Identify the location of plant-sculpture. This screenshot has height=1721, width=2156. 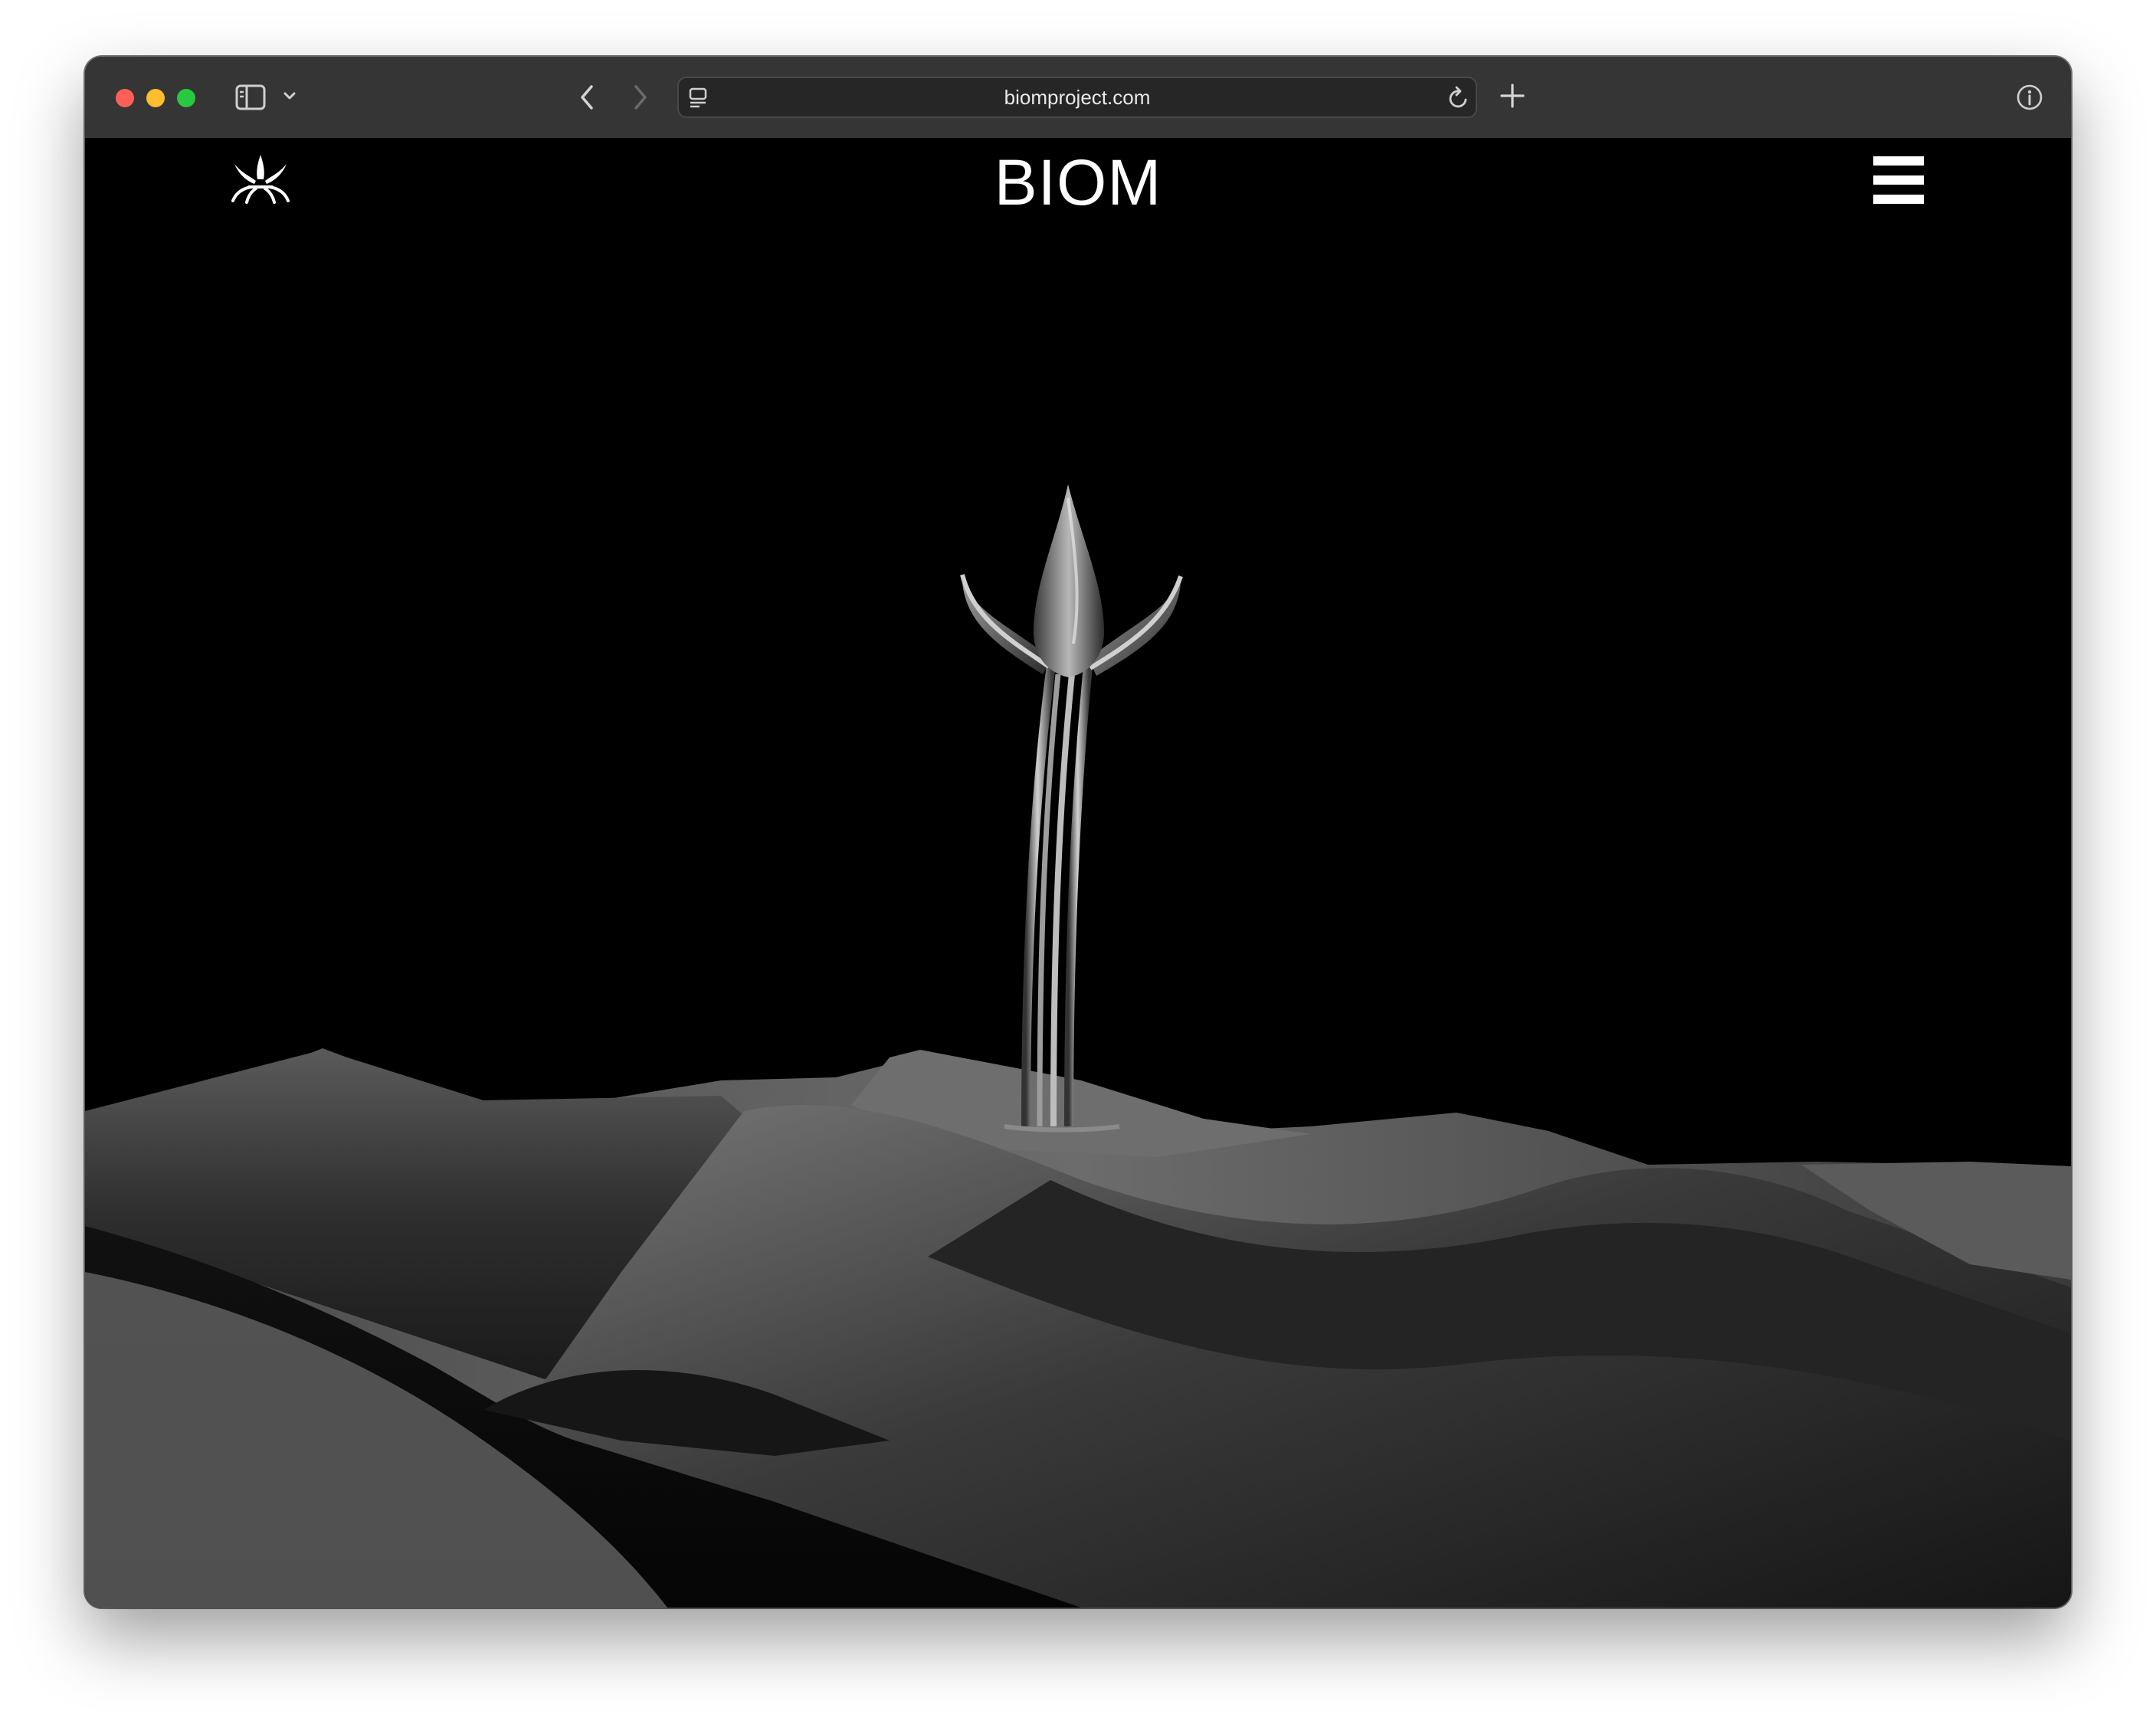
(1071, 808).